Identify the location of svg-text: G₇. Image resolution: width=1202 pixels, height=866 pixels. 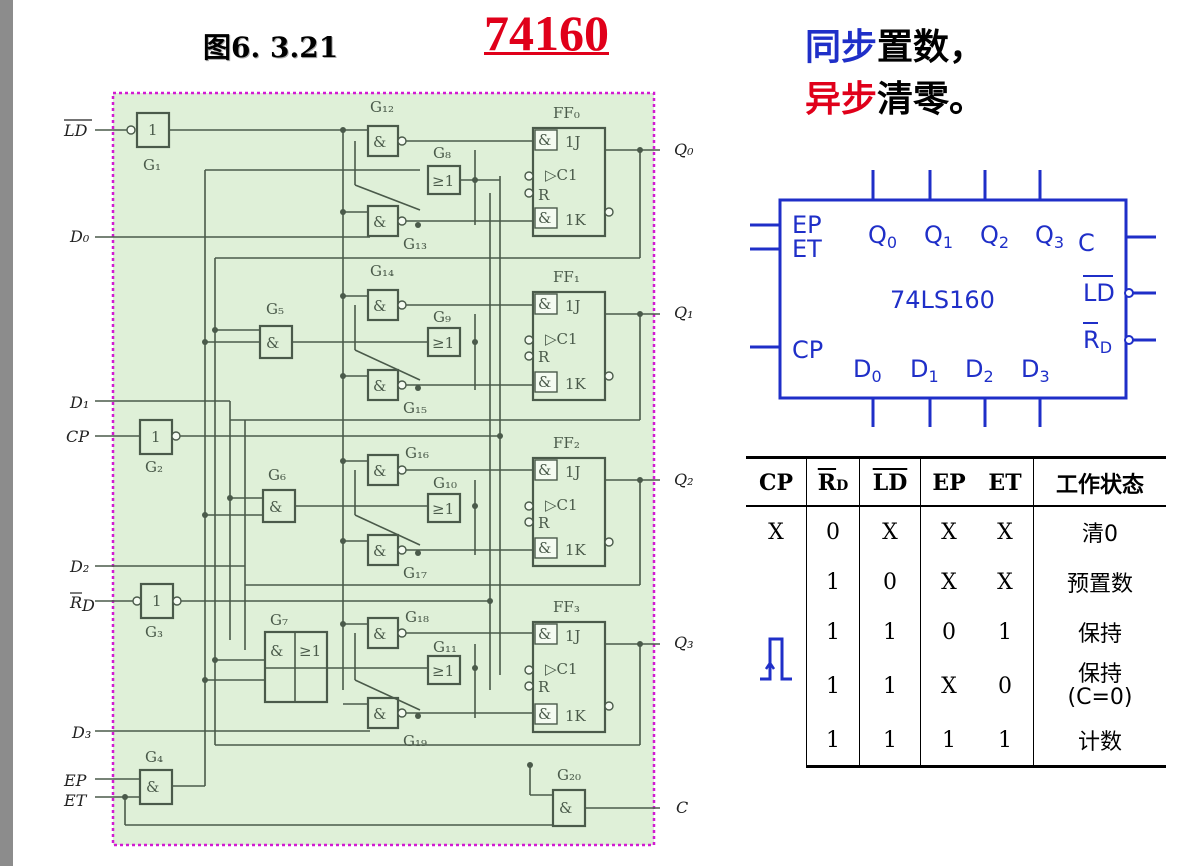
(279, 620).